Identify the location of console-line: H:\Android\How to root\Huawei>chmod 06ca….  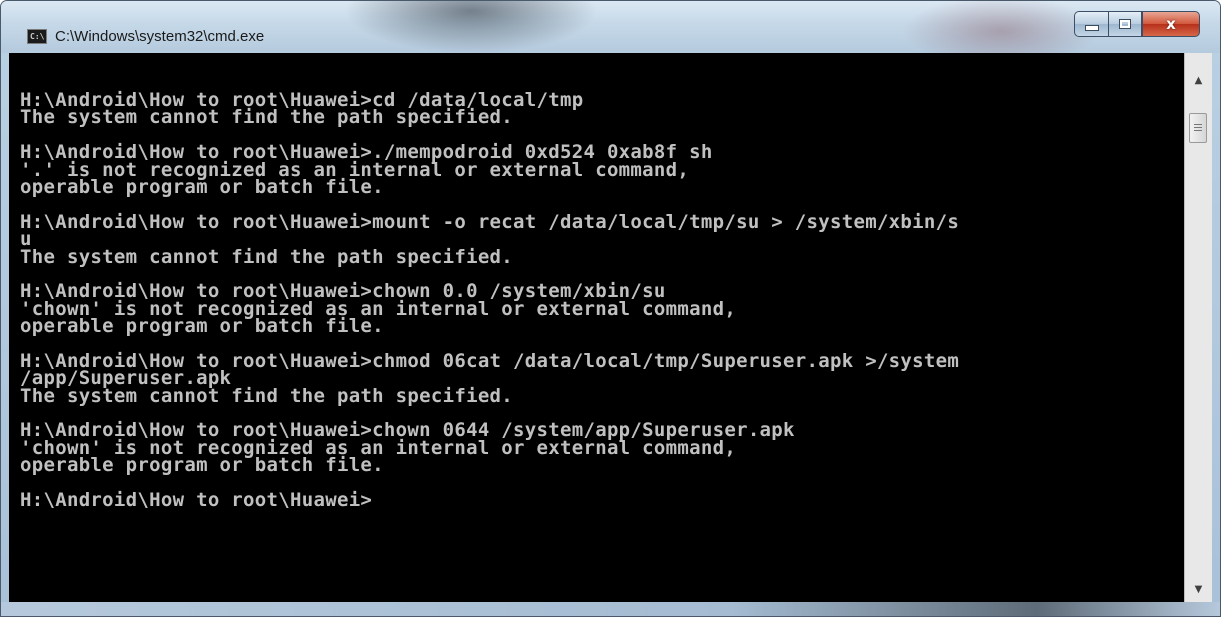
(490, 360).